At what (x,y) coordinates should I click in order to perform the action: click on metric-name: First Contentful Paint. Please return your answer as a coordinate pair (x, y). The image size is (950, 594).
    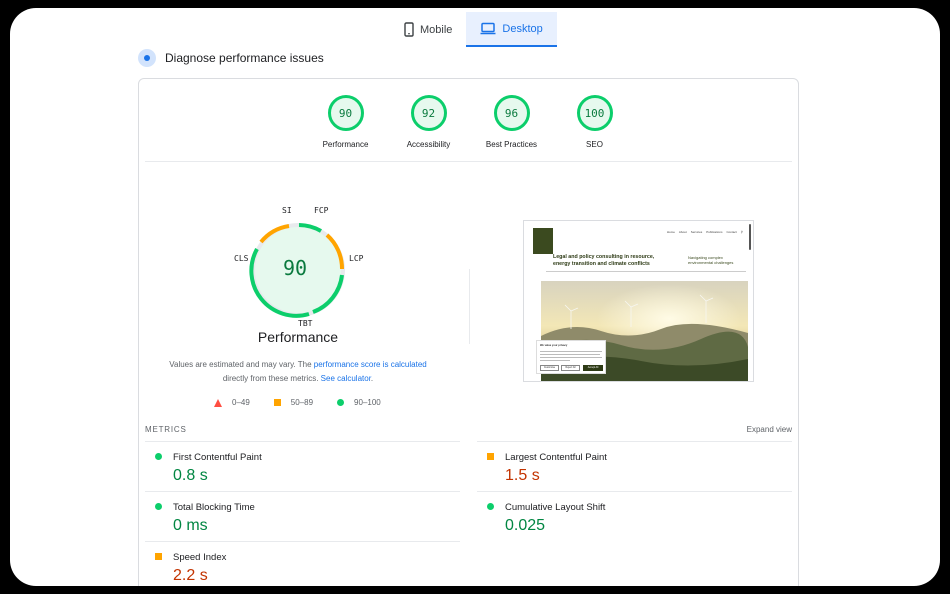
    Looking at the image, I should click on (217, 457).